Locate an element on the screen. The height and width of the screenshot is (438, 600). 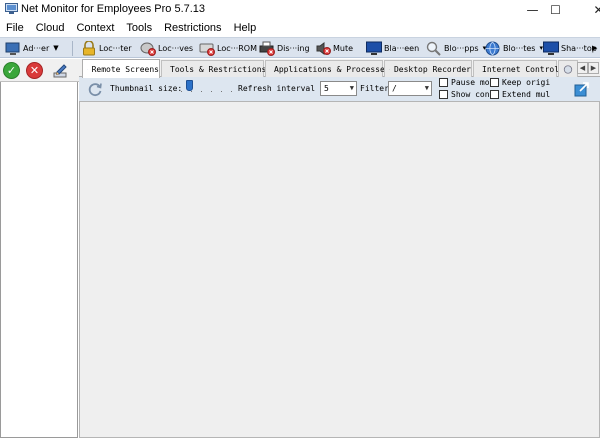
share-desktop-icon is located at coordinates (551, 48).